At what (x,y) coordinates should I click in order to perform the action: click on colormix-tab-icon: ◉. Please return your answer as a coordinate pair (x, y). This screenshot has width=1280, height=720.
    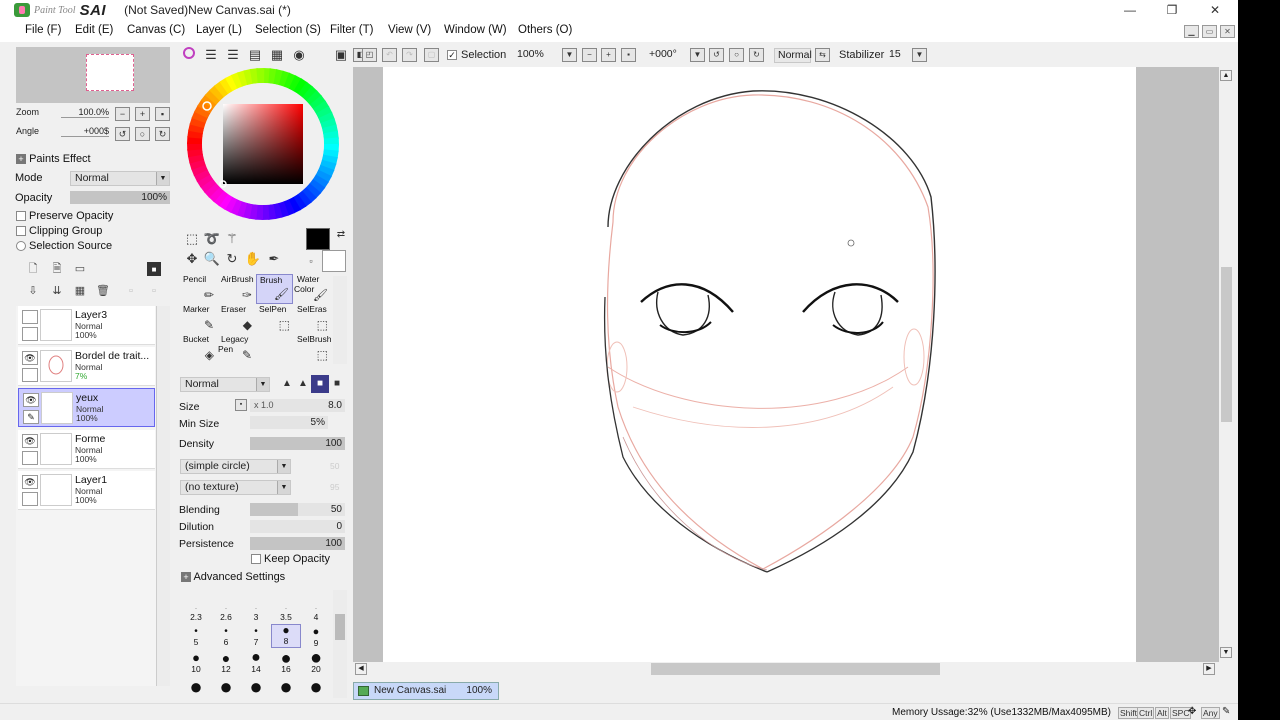
    Looking at the image, I should click on (299, 55).